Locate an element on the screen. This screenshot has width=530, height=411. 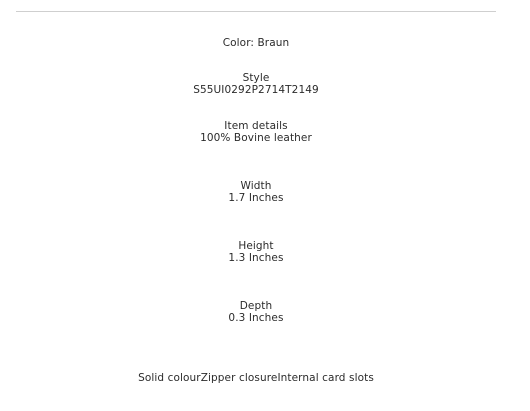
color-text: Color: Braun is located at coordinates (256, 43).